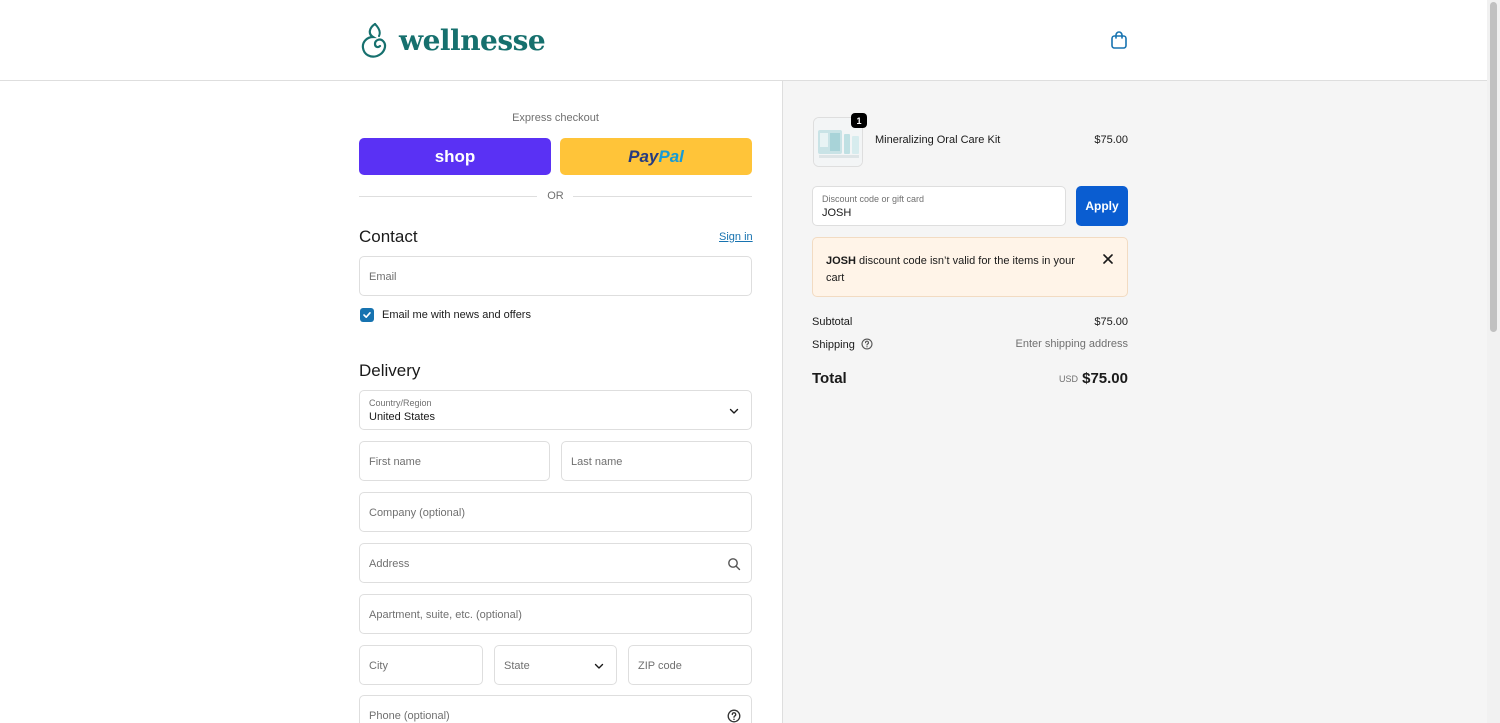  I want to click on apply-discount-button: Apply, so click(1102, 206).